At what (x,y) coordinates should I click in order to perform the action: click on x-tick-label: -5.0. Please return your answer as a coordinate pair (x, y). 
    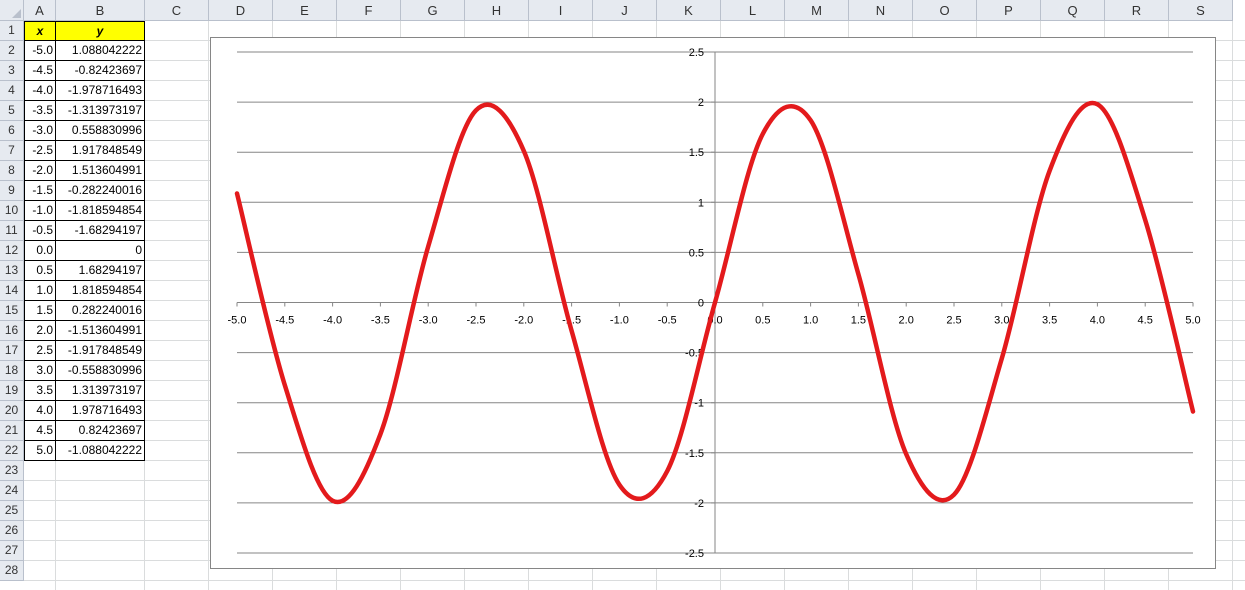
    Looking at the image, I should click on (237, 321).